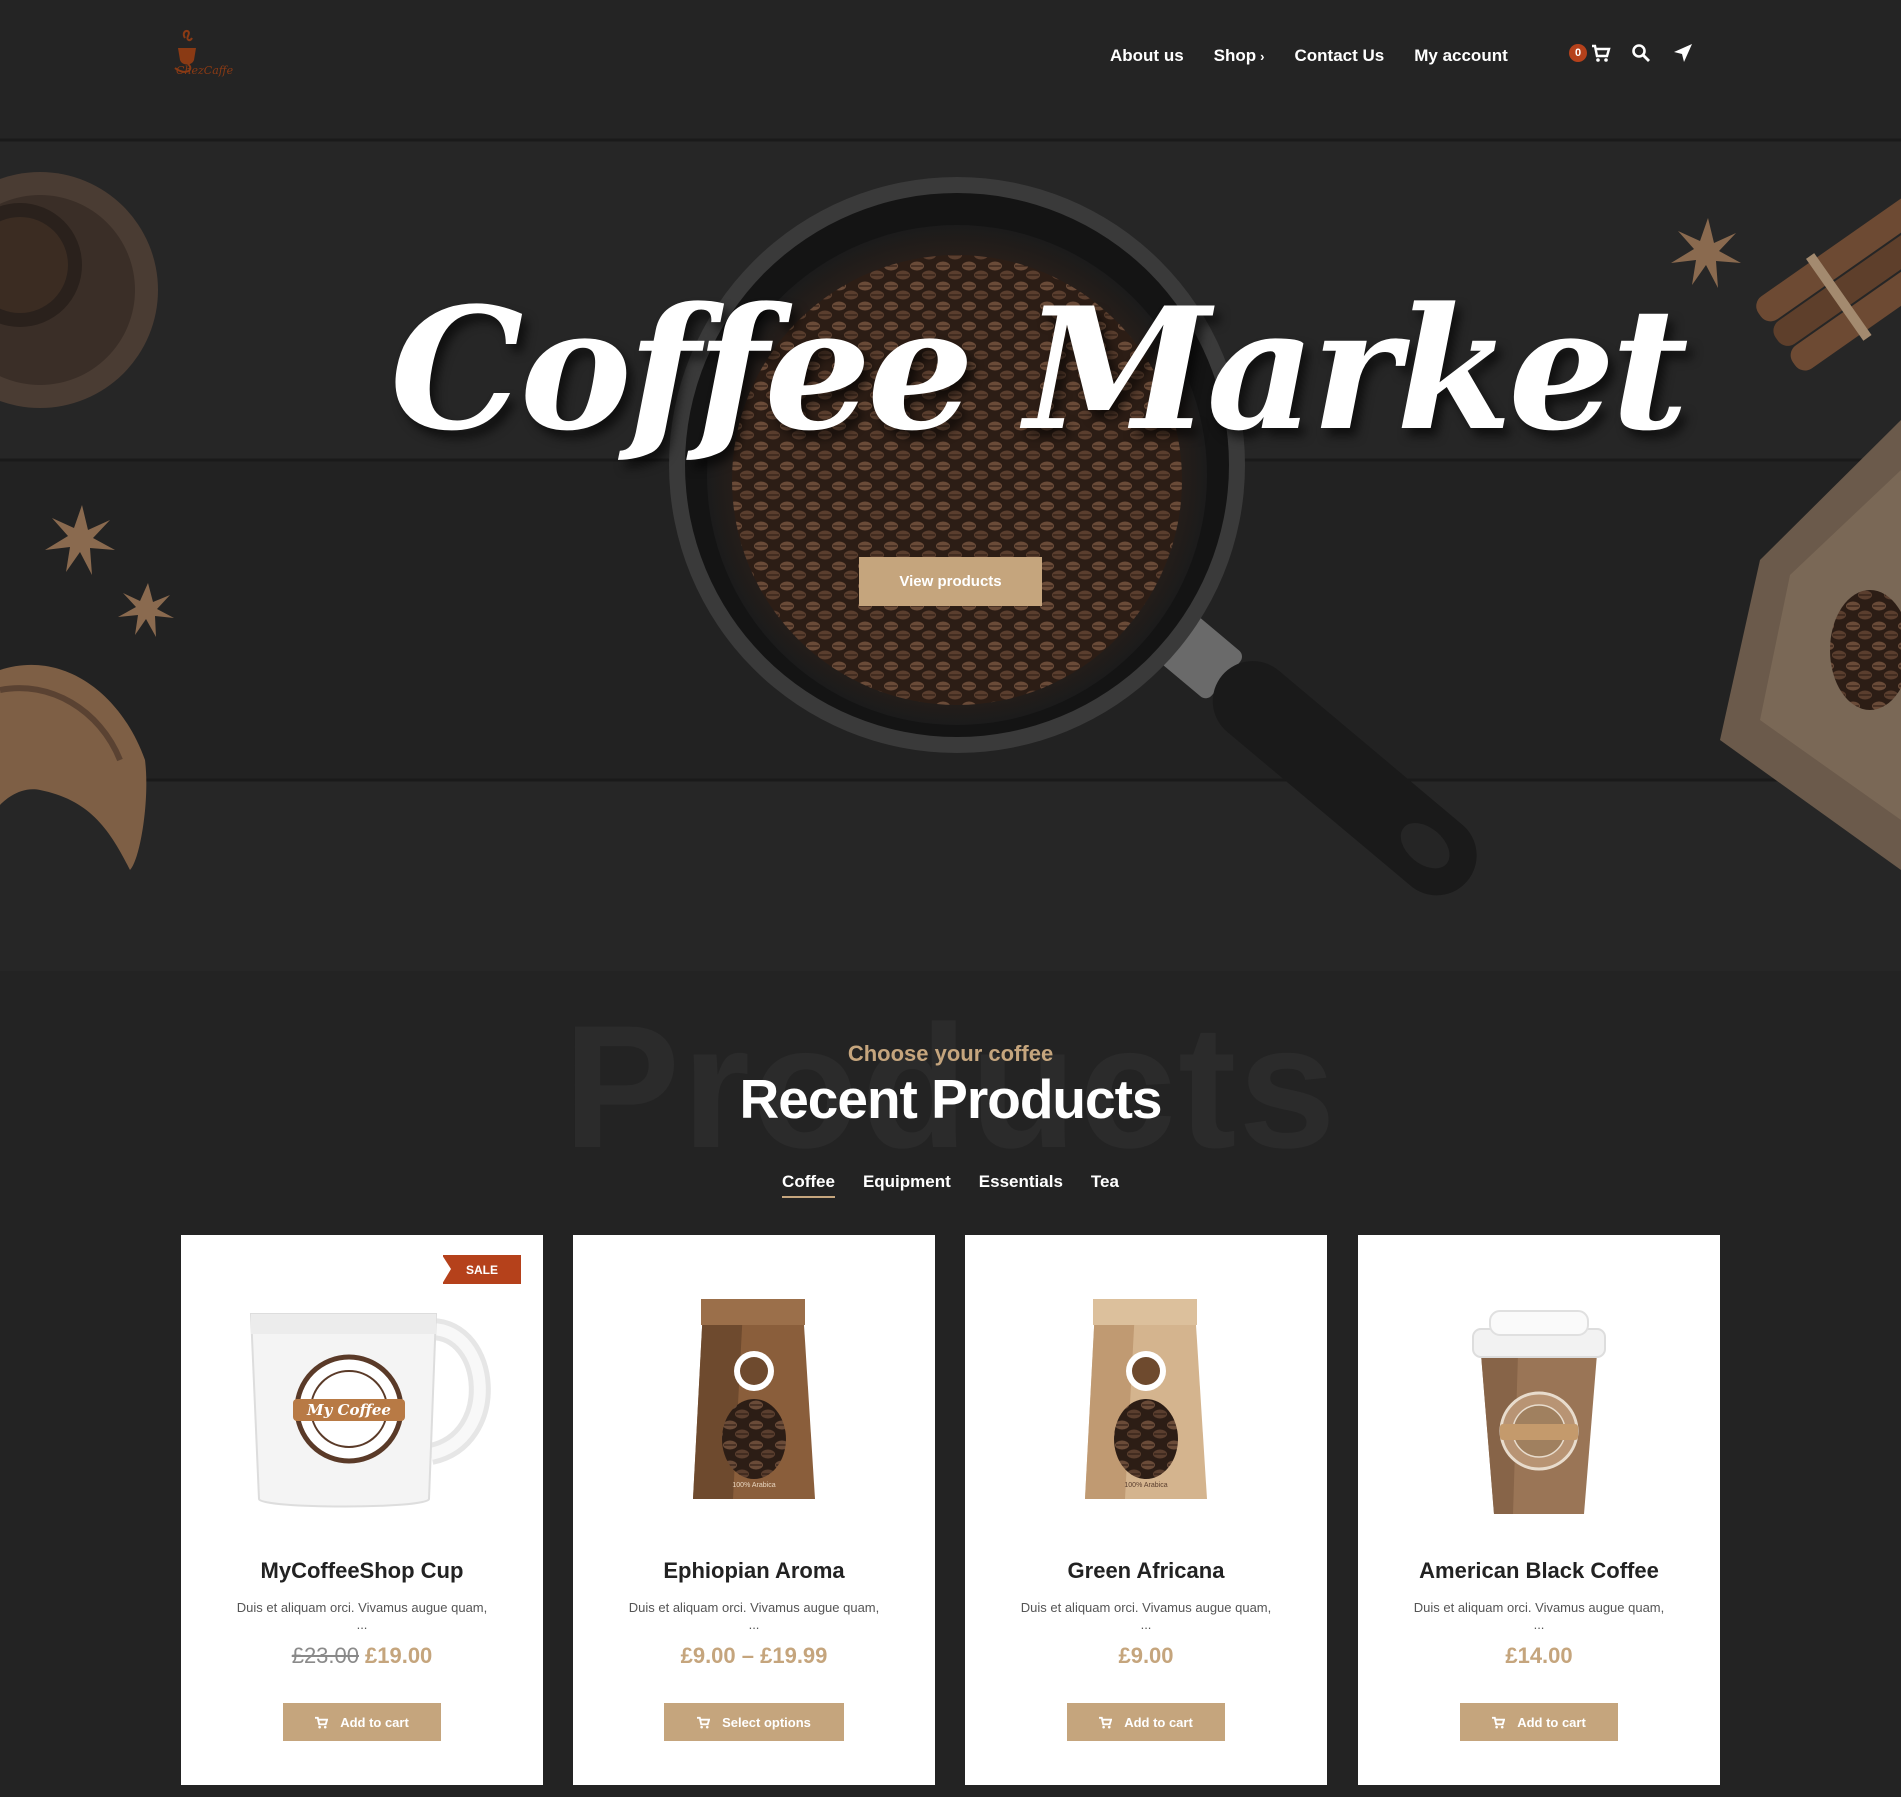 The height and width of the screenshot is (1797, 1901). What do you see at coordinates (907, 1185) in the screenshot?
I see `tab-equipment: Equipment` at bounding box center [907, 1185].